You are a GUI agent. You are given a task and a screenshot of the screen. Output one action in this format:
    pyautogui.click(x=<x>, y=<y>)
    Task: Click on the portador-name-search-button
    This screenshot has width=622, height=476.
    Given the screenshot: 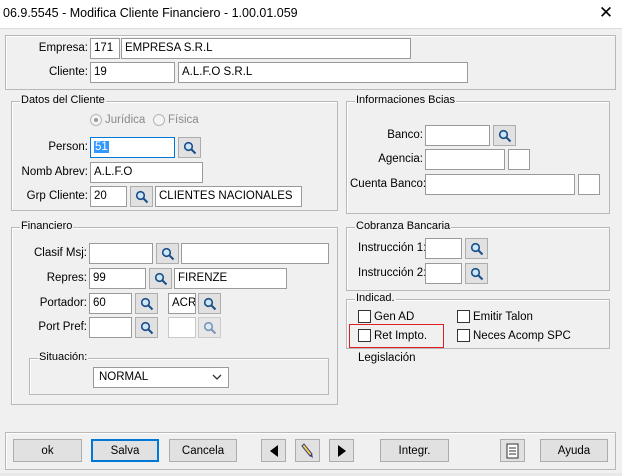 What is the action you would take?
    pyautogui.click(x=209, y=303)
    